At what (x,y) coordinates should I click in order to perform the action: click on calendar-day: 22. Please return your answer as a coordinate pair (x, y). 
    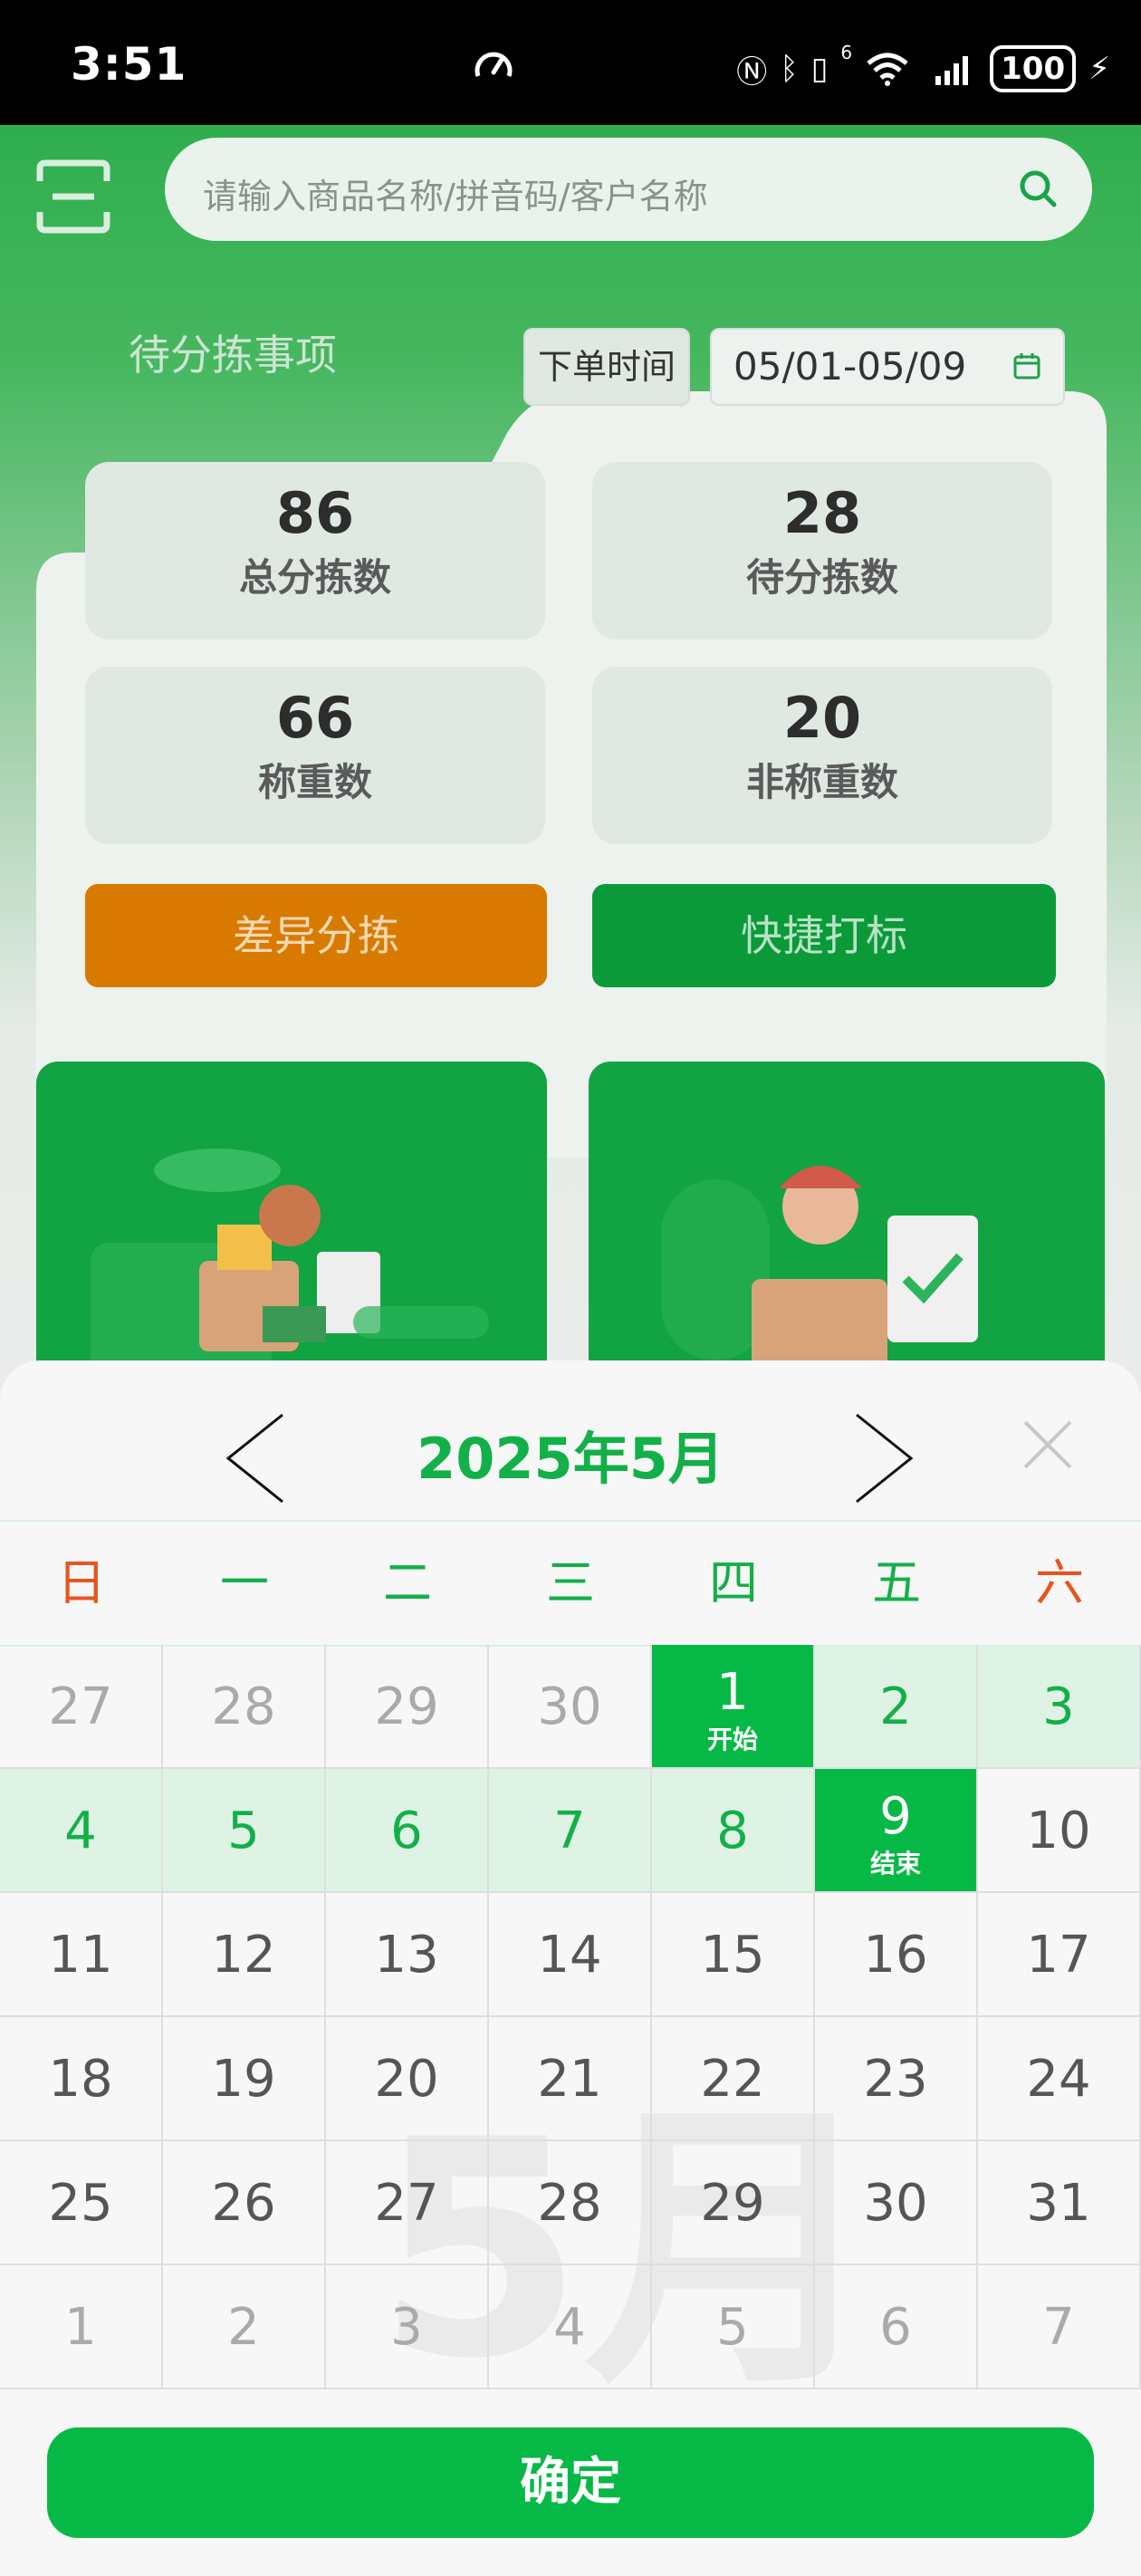
    Looking at the image, I should click on (733, 2079).